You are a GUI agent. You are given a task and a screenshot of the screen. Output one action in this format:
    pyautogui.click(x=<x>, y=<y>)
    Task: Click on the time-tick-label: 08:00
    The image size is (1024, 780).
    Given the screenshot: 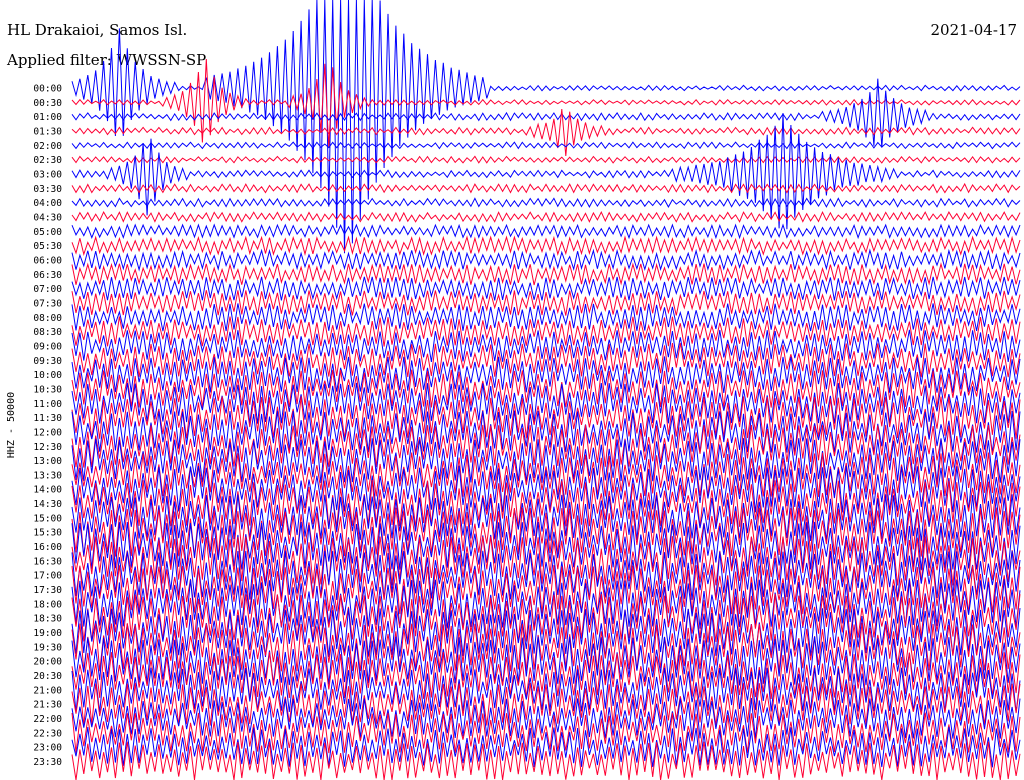 What is the action you would take?
    pyautogui.click(x=47, y=318)
    